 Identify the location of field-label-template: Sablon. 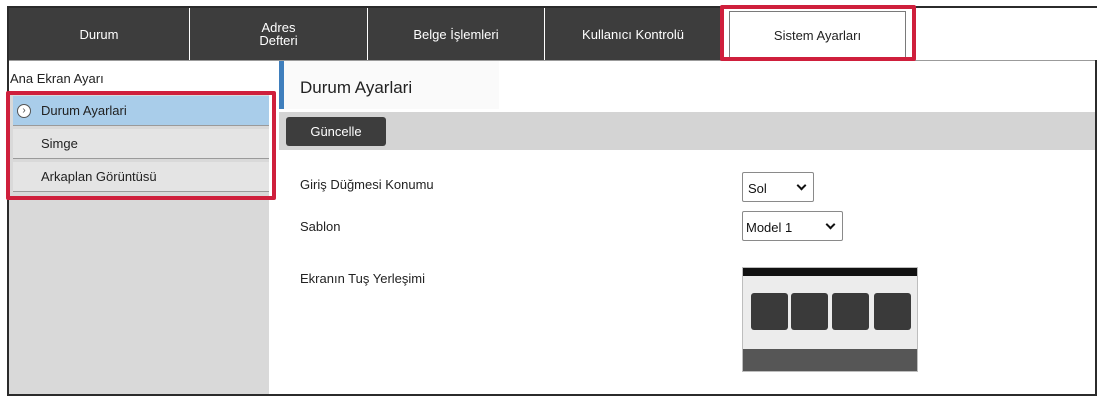
(320, 226).